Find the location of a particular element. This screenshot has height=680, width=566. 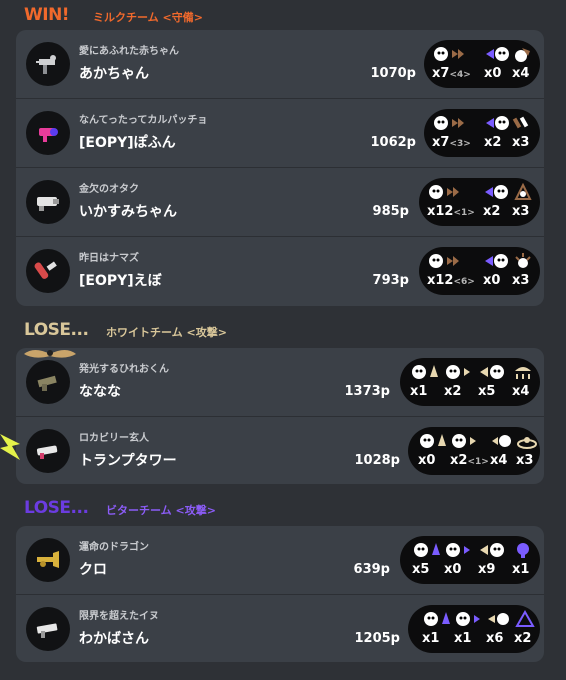

kills-value: x12<6> is located at coordinates (451, 280).